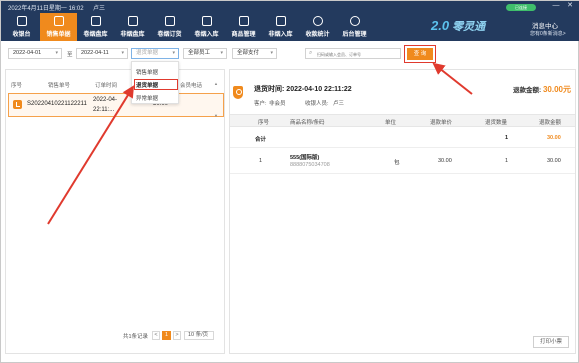 This screenshot has height=363, width=579. What do you see at coordinates (521, 7) in the screenshot?
I see `network-status-badge: 已连接` at bounding box center [521, 7].